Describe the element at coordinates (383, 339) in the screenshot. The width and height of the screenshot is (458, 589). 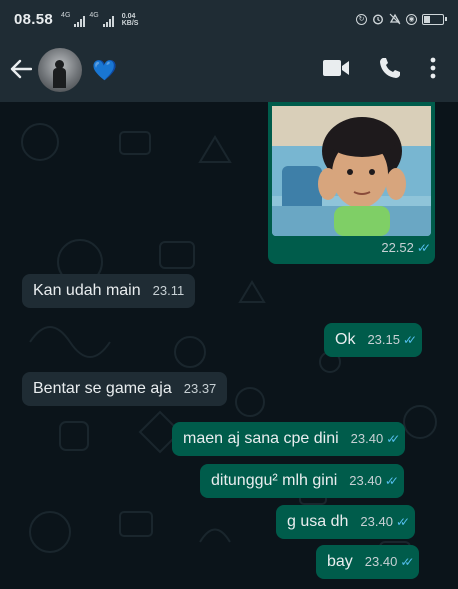
I see `message-time: 23.15` at that location.